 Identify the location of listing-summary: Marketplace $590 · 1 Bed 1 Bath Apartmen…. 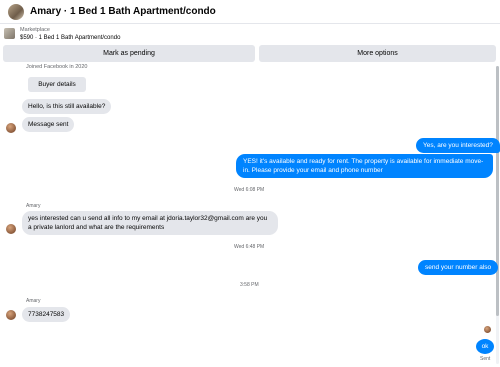
(250, 36).